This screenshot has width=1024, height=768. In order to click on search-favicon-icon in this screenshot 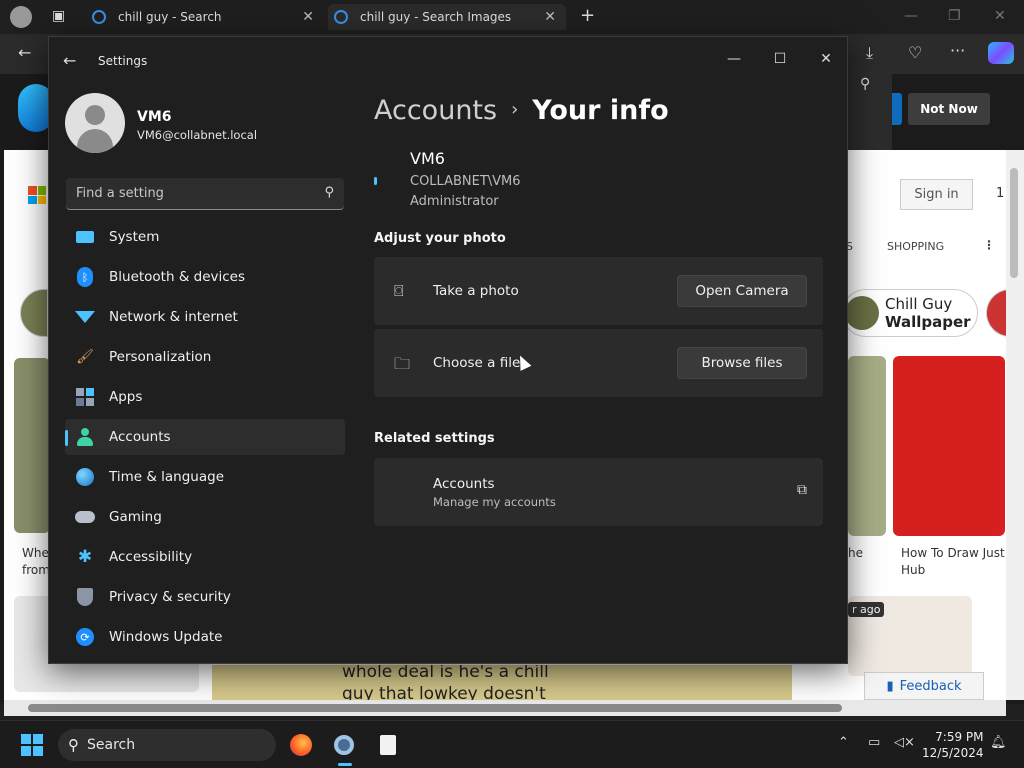, I will do `click(341, 17)`.